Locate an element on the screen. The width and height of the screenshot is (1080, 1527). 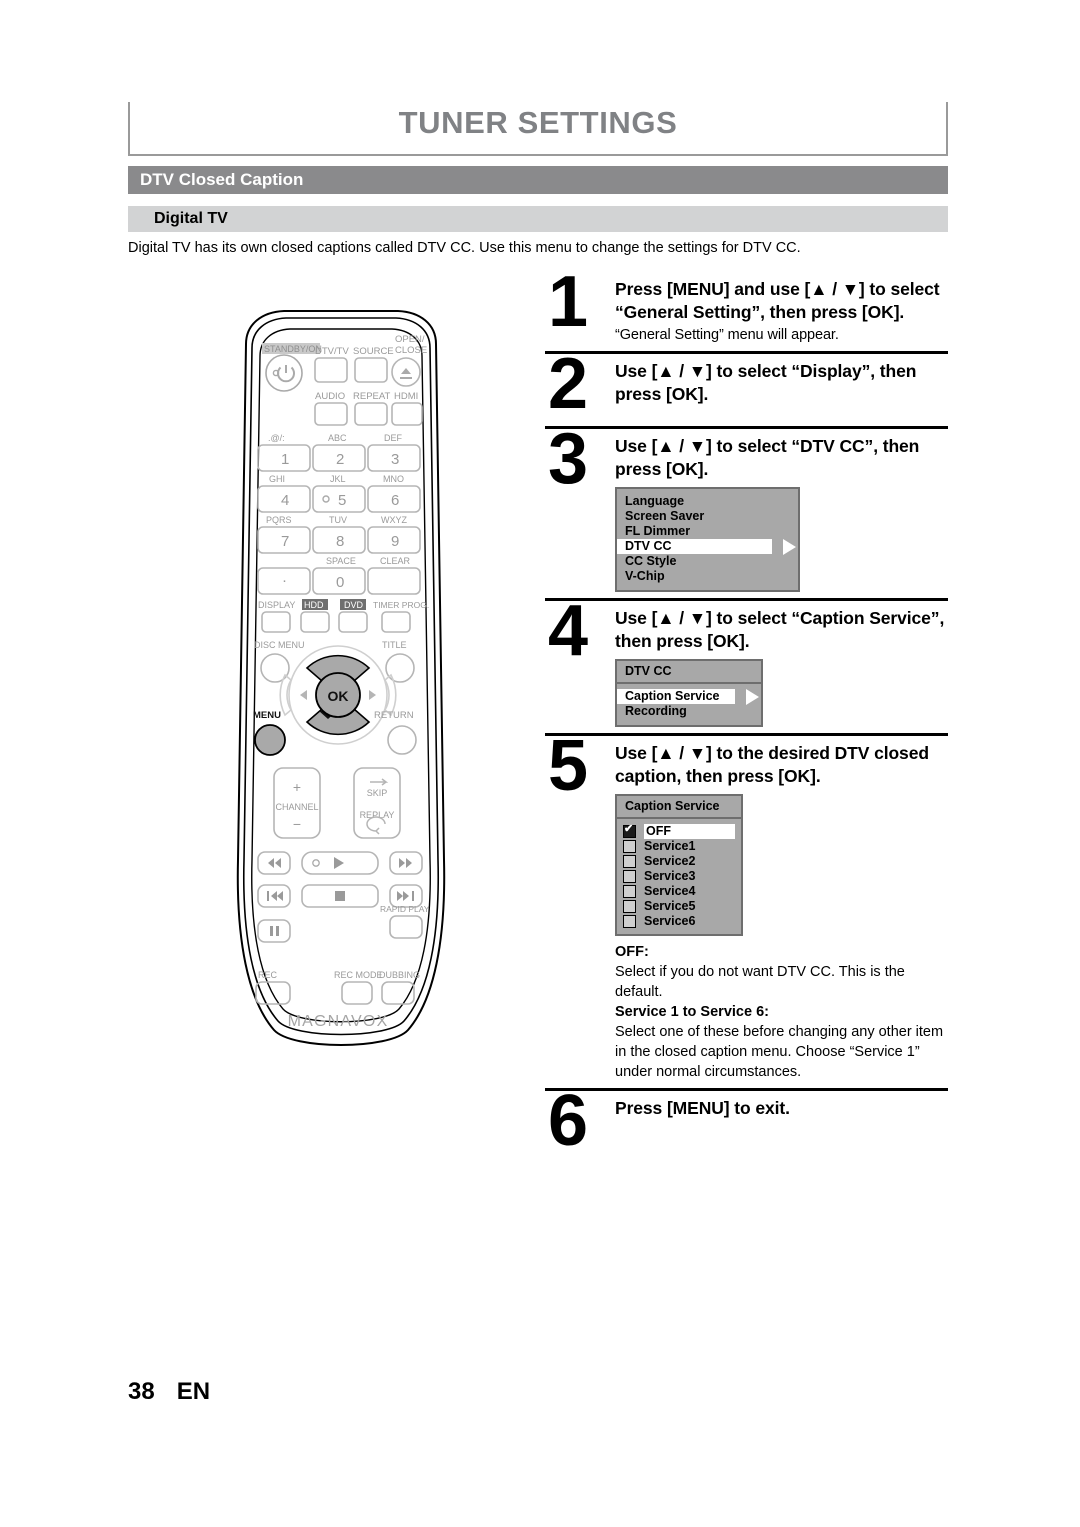
audio-label: AUDIO is located at coordinates (330, 396).